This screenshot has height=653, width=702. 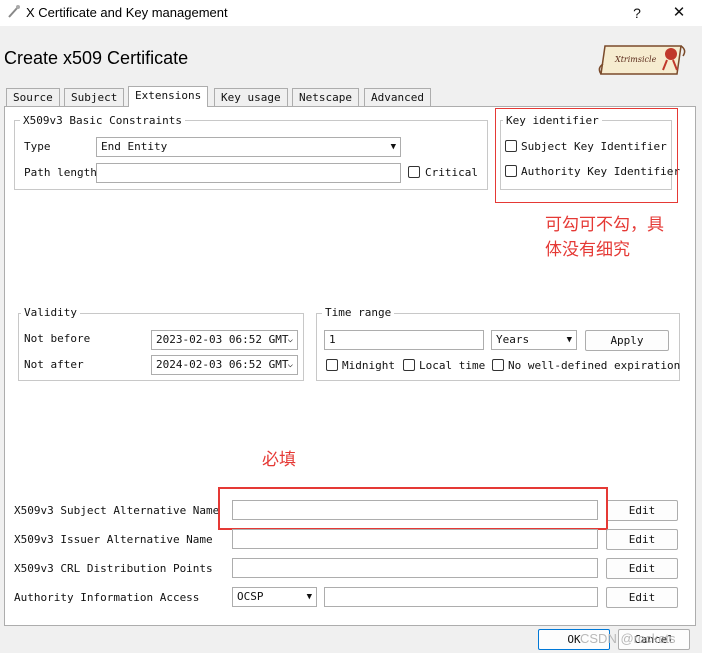 What do you see at coordinates (102, 120) in the screenshot?
I see `basic-constraints-legend: X509v3 Basic Constraints` at bounding box center [102, 120].